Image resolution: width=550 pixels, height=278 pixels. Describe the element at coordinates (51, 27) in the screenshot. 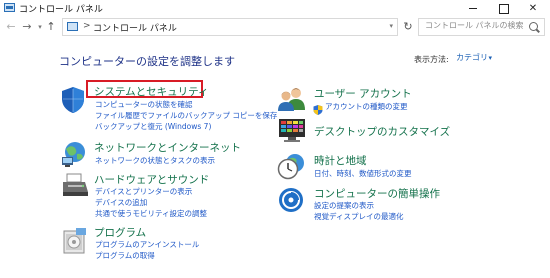

I see `up-arrow-icon: ↑` at that location.